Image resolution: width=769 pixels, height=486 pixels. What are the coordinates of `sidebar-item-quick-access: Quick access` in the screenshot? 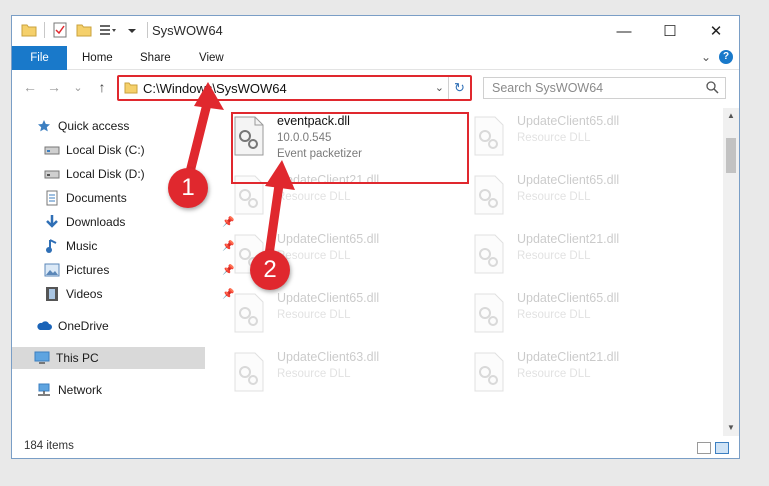 It's located at (82, 126).